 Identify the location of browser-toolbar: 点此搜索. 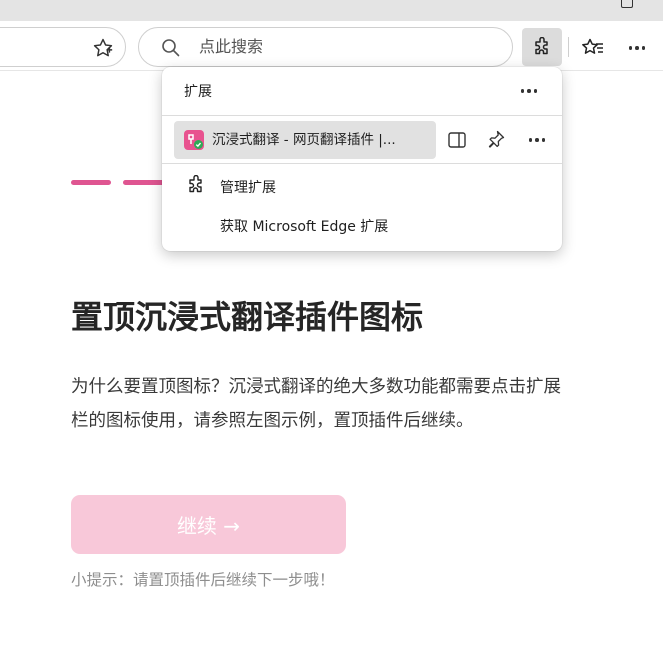
(331, 46).